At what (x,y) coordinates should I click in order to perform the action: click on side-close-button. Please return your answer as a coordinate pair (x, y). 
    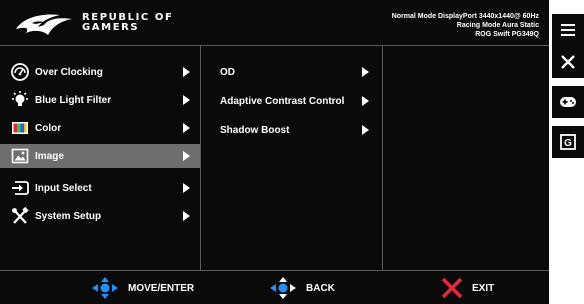
    Looking at the image, I should click on (568, 62).